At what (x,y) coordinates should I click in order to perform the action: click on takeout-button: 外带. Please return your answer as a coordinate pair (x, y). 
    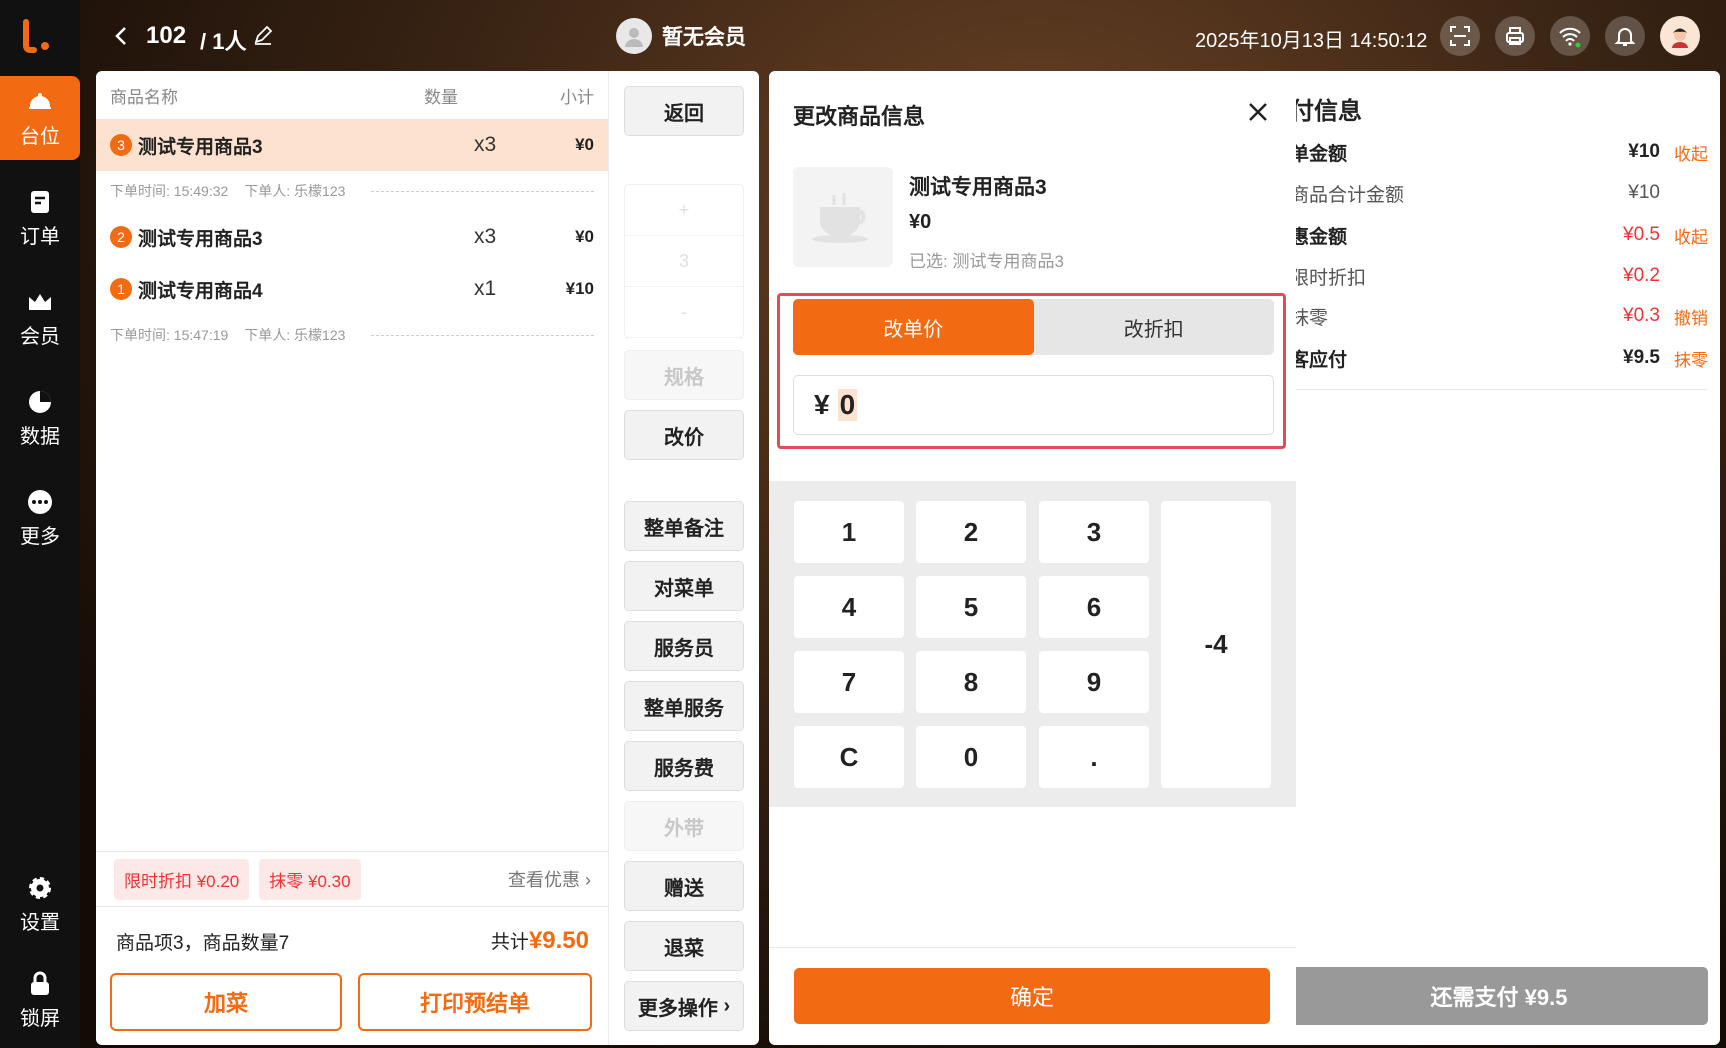
    Looking at the image, I should click on (684, 826).